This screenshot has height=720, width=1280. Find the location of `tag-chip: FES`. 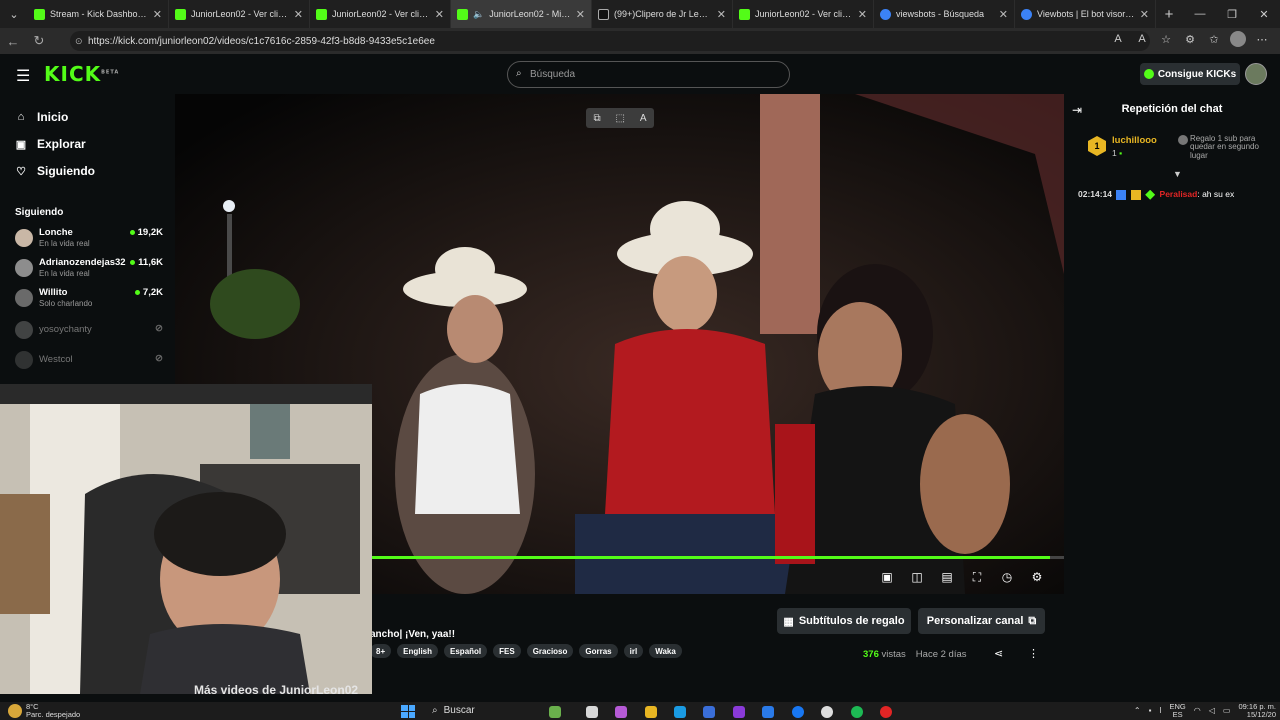

tag-chip: FES is located at coordinates (507, 651).